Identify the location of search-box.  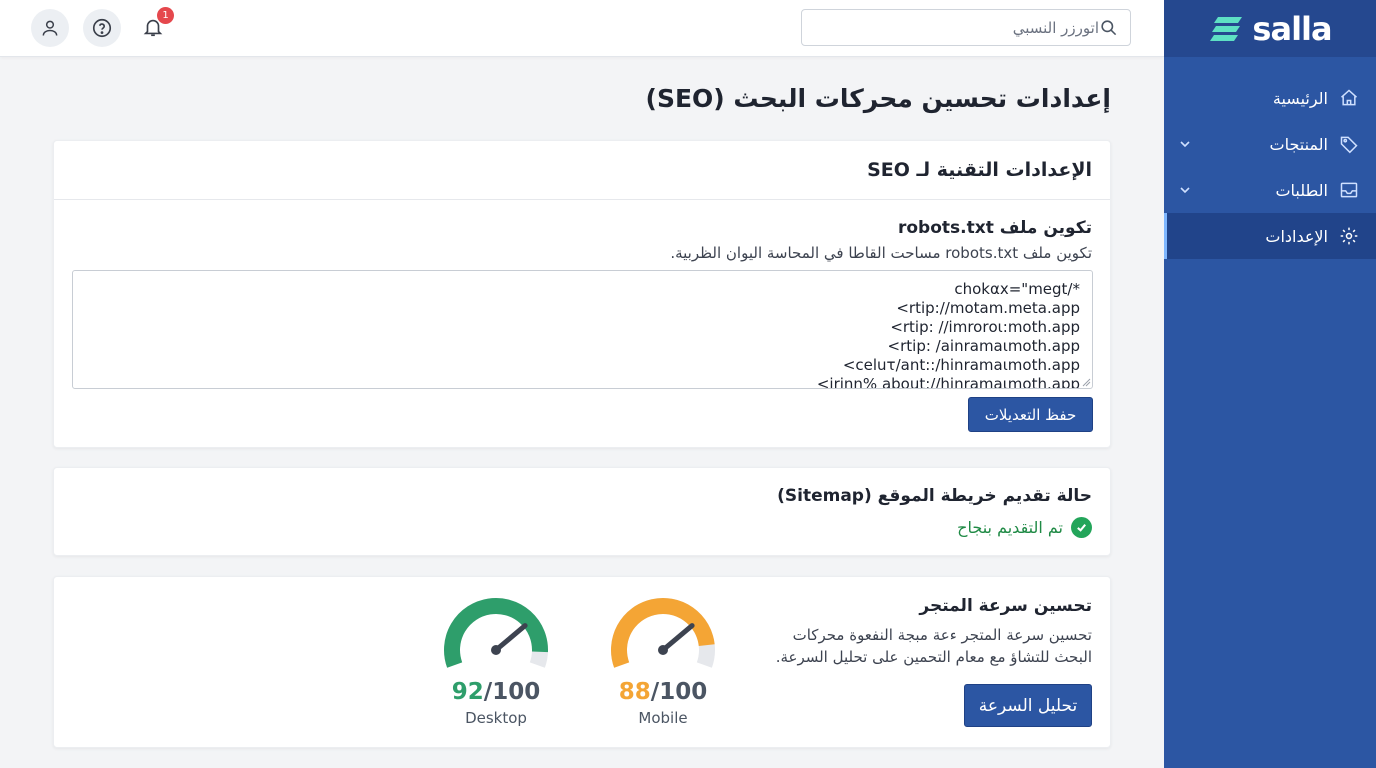
(966, 27).